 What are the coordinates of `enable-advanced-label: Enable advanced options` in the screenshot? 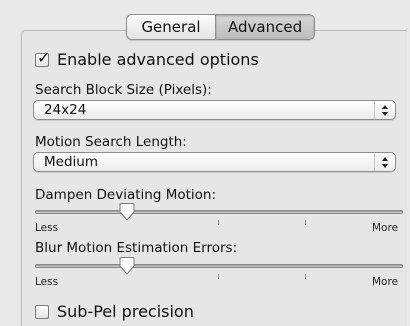 It's located at (158, 59).